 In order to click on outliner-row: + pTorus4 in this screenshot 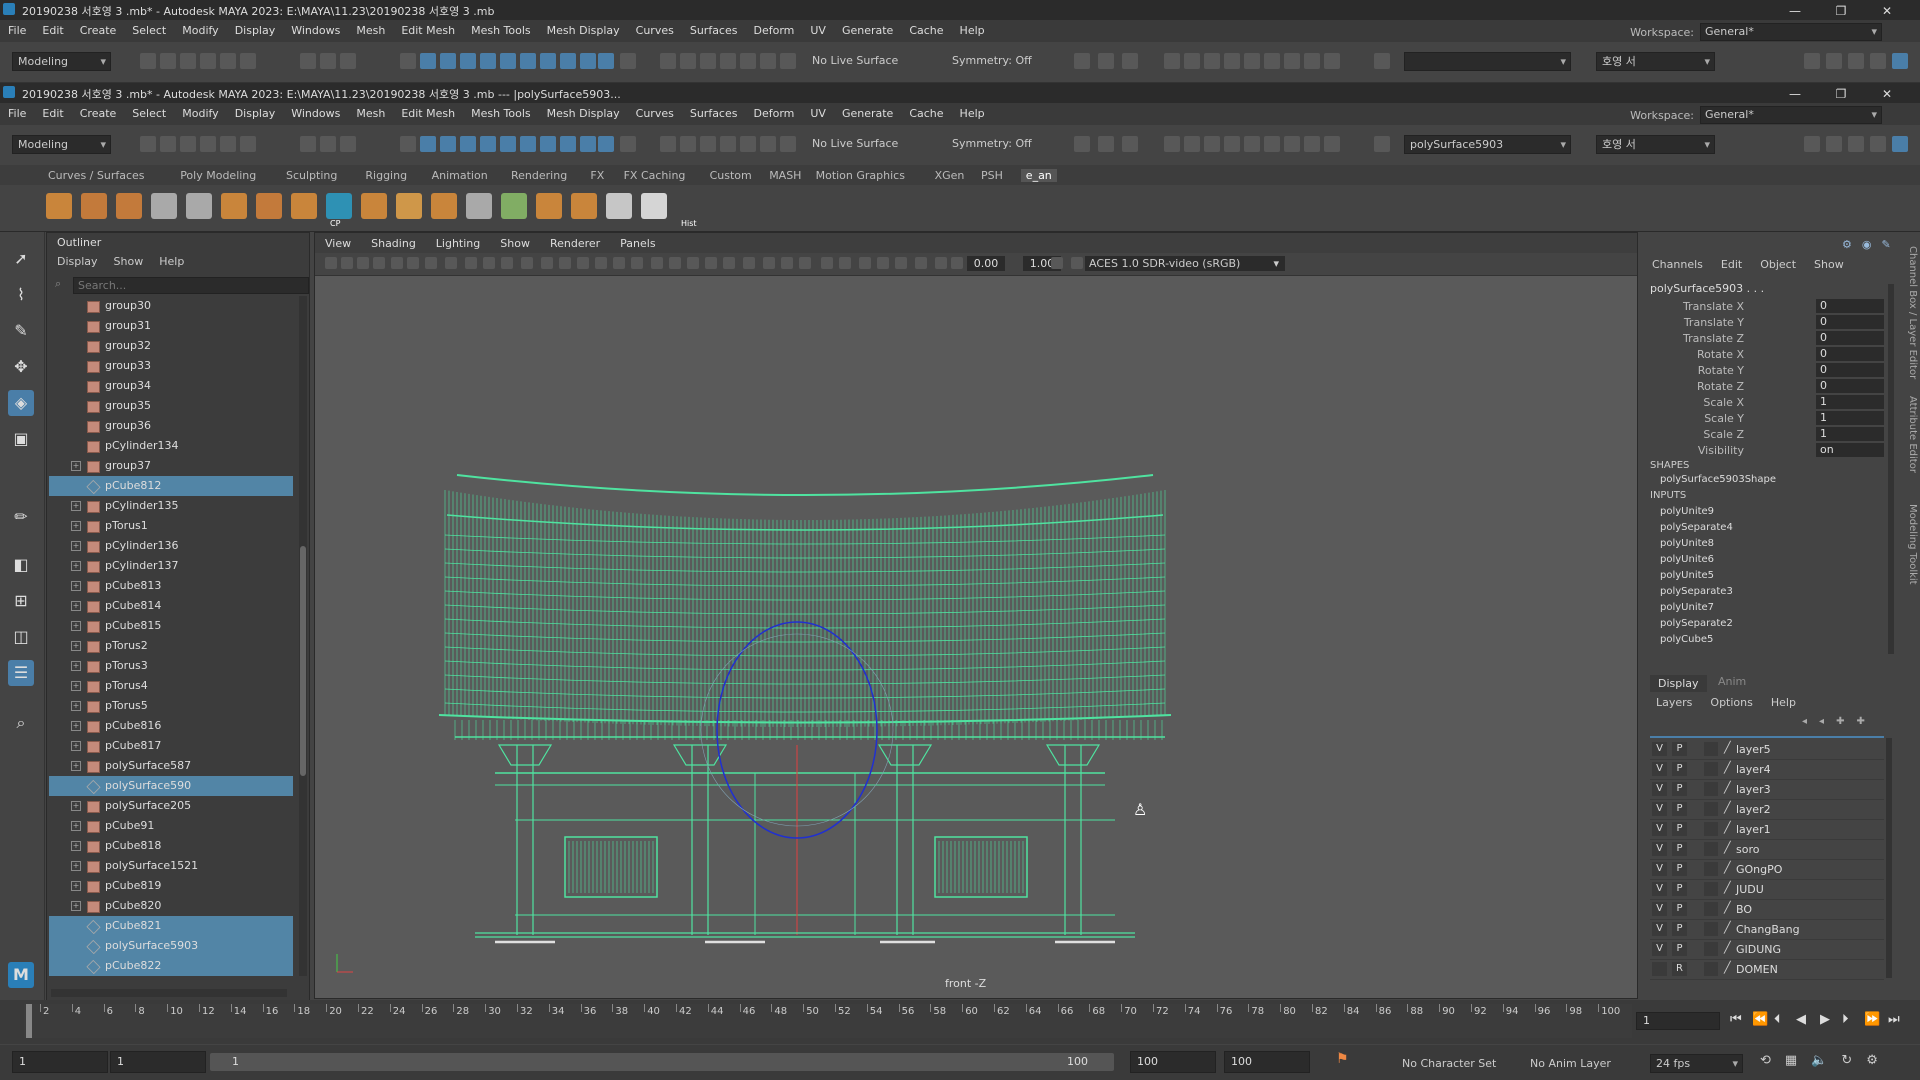, I will do `click(171, 686)`.